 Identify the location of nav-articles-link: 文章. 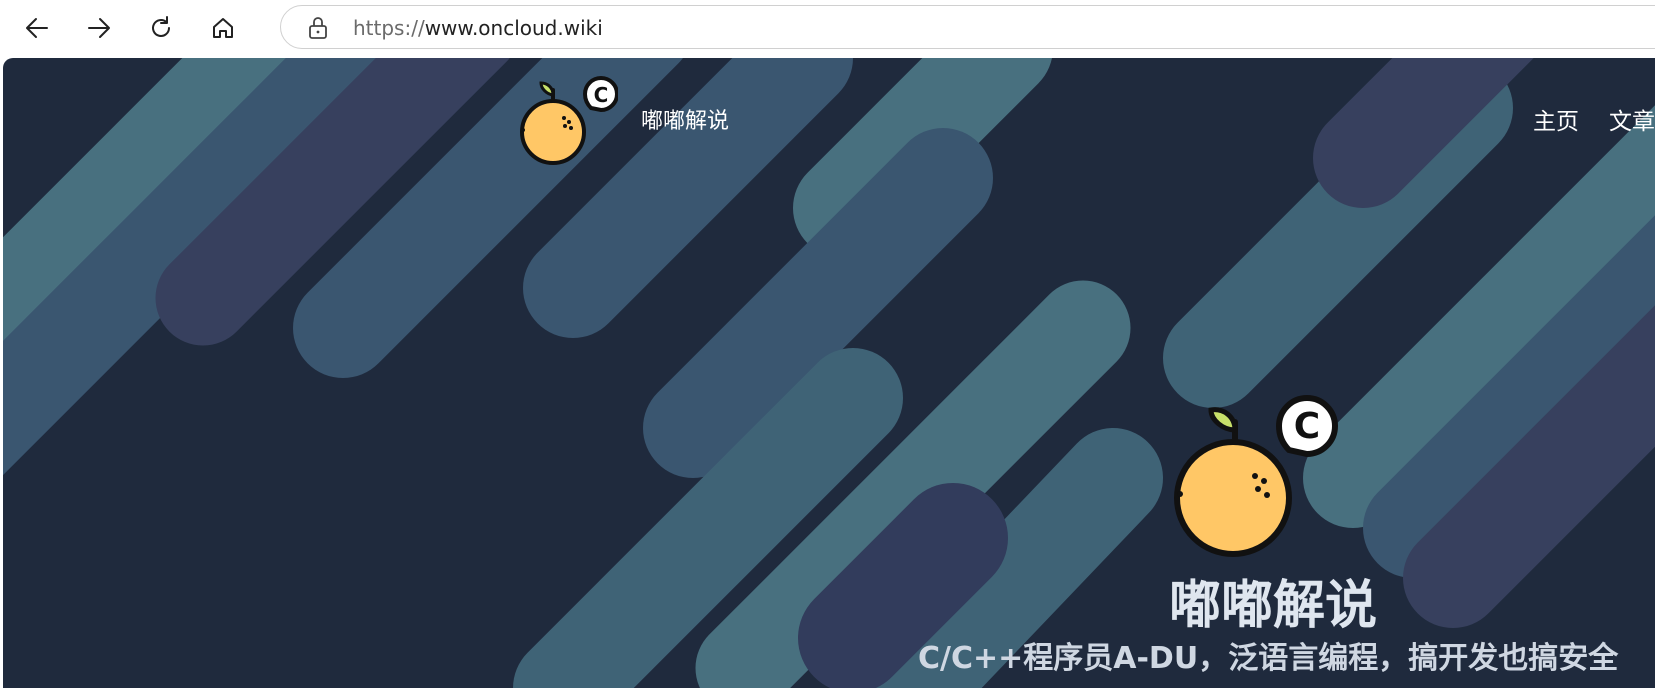
(1632, 119).